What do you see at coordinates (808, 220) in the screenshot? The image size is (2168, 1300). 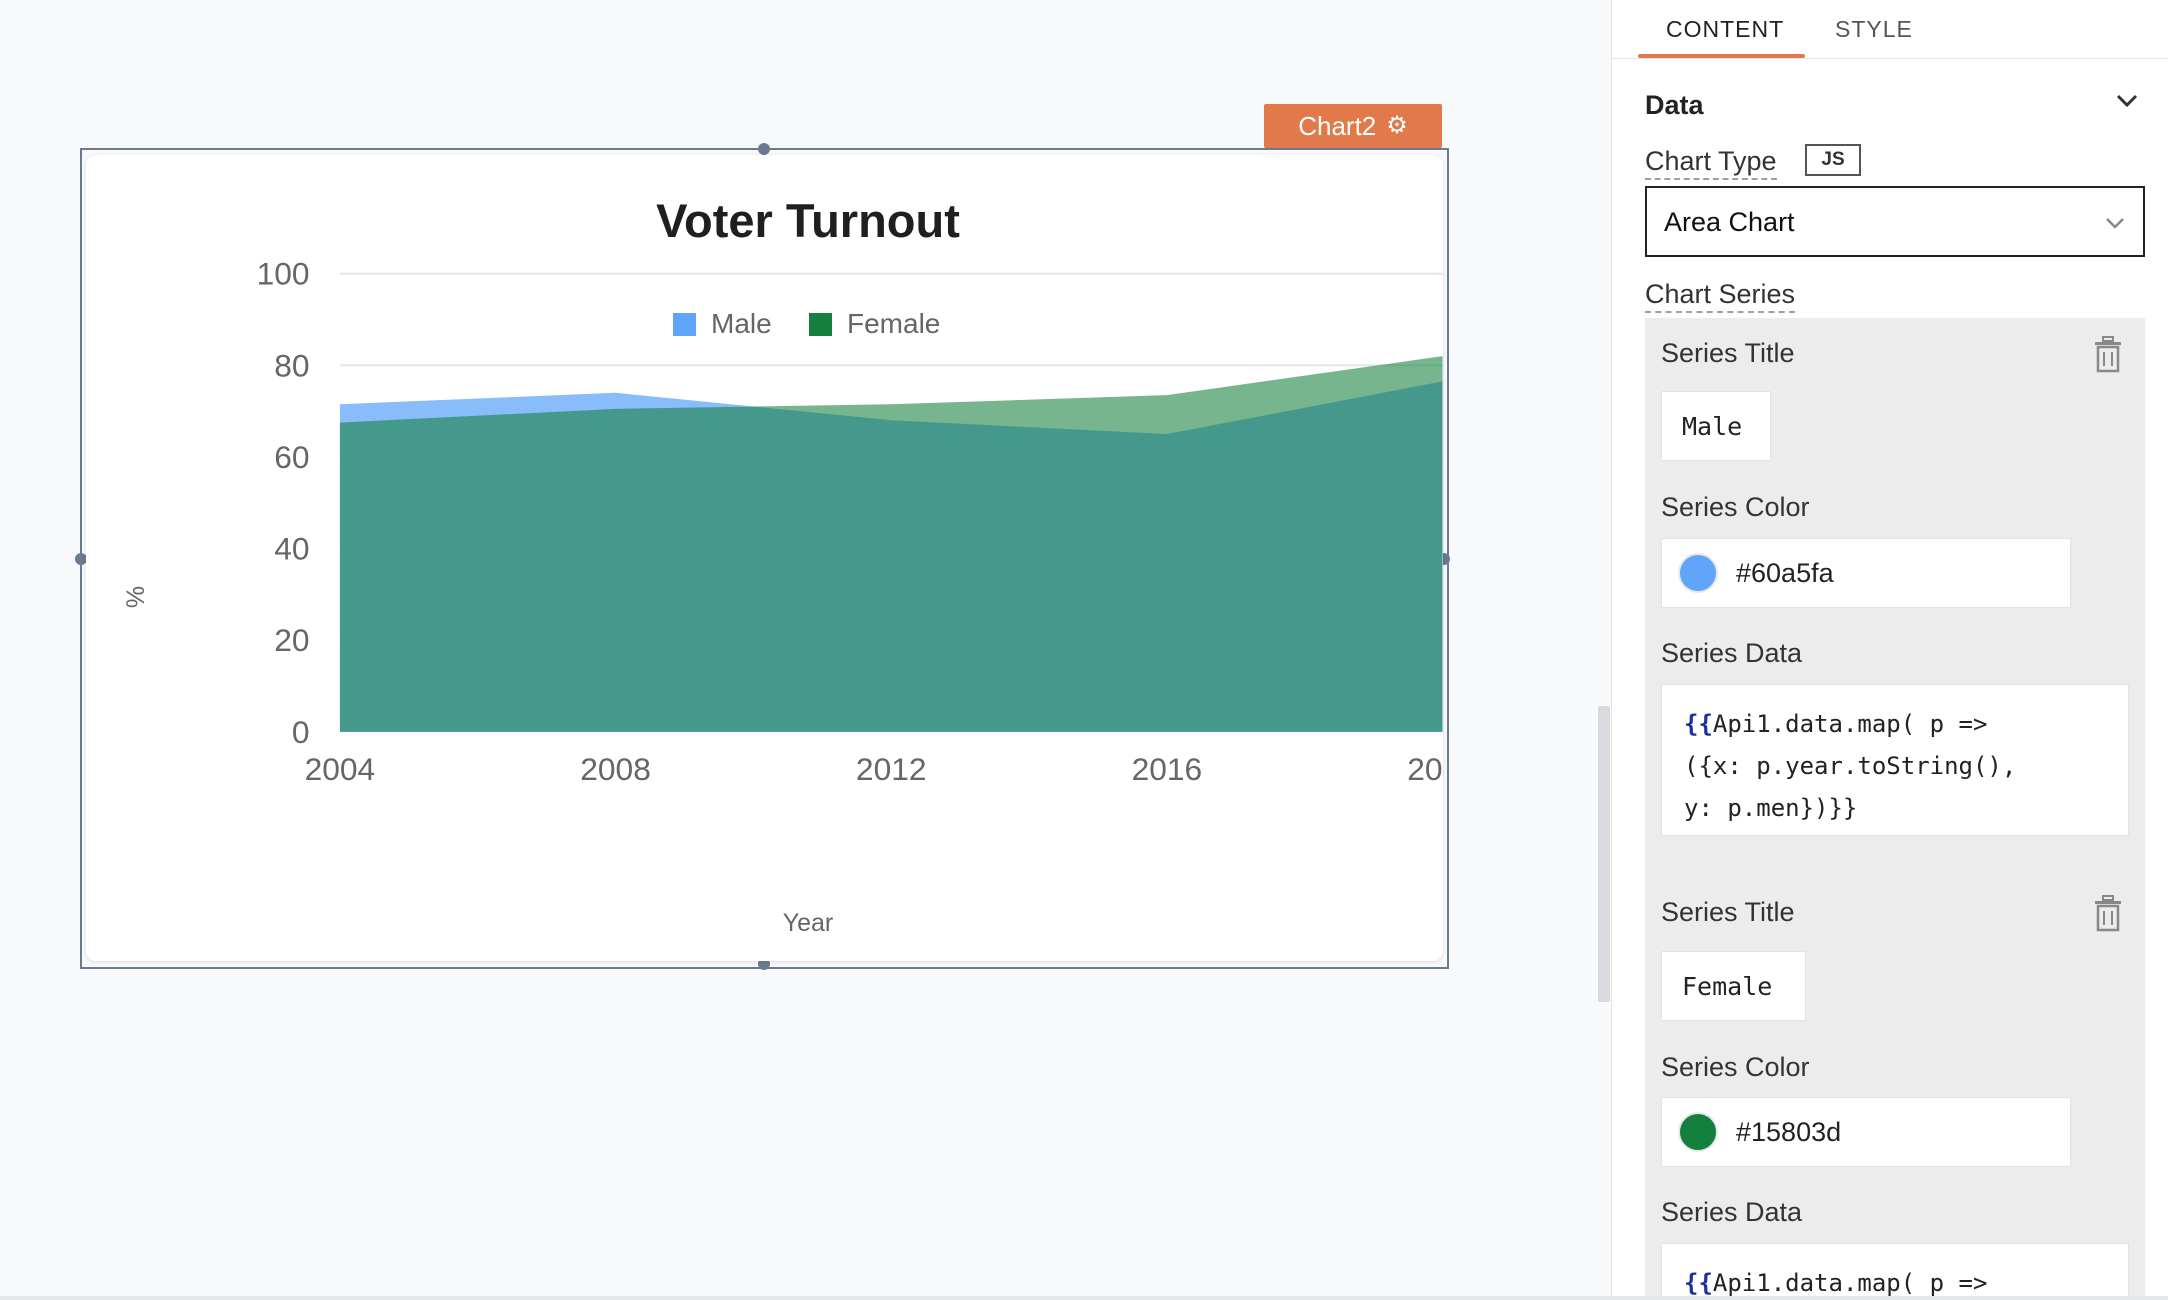 I see `chart-title: Voter Turnout` at bounding box center [808, 220].